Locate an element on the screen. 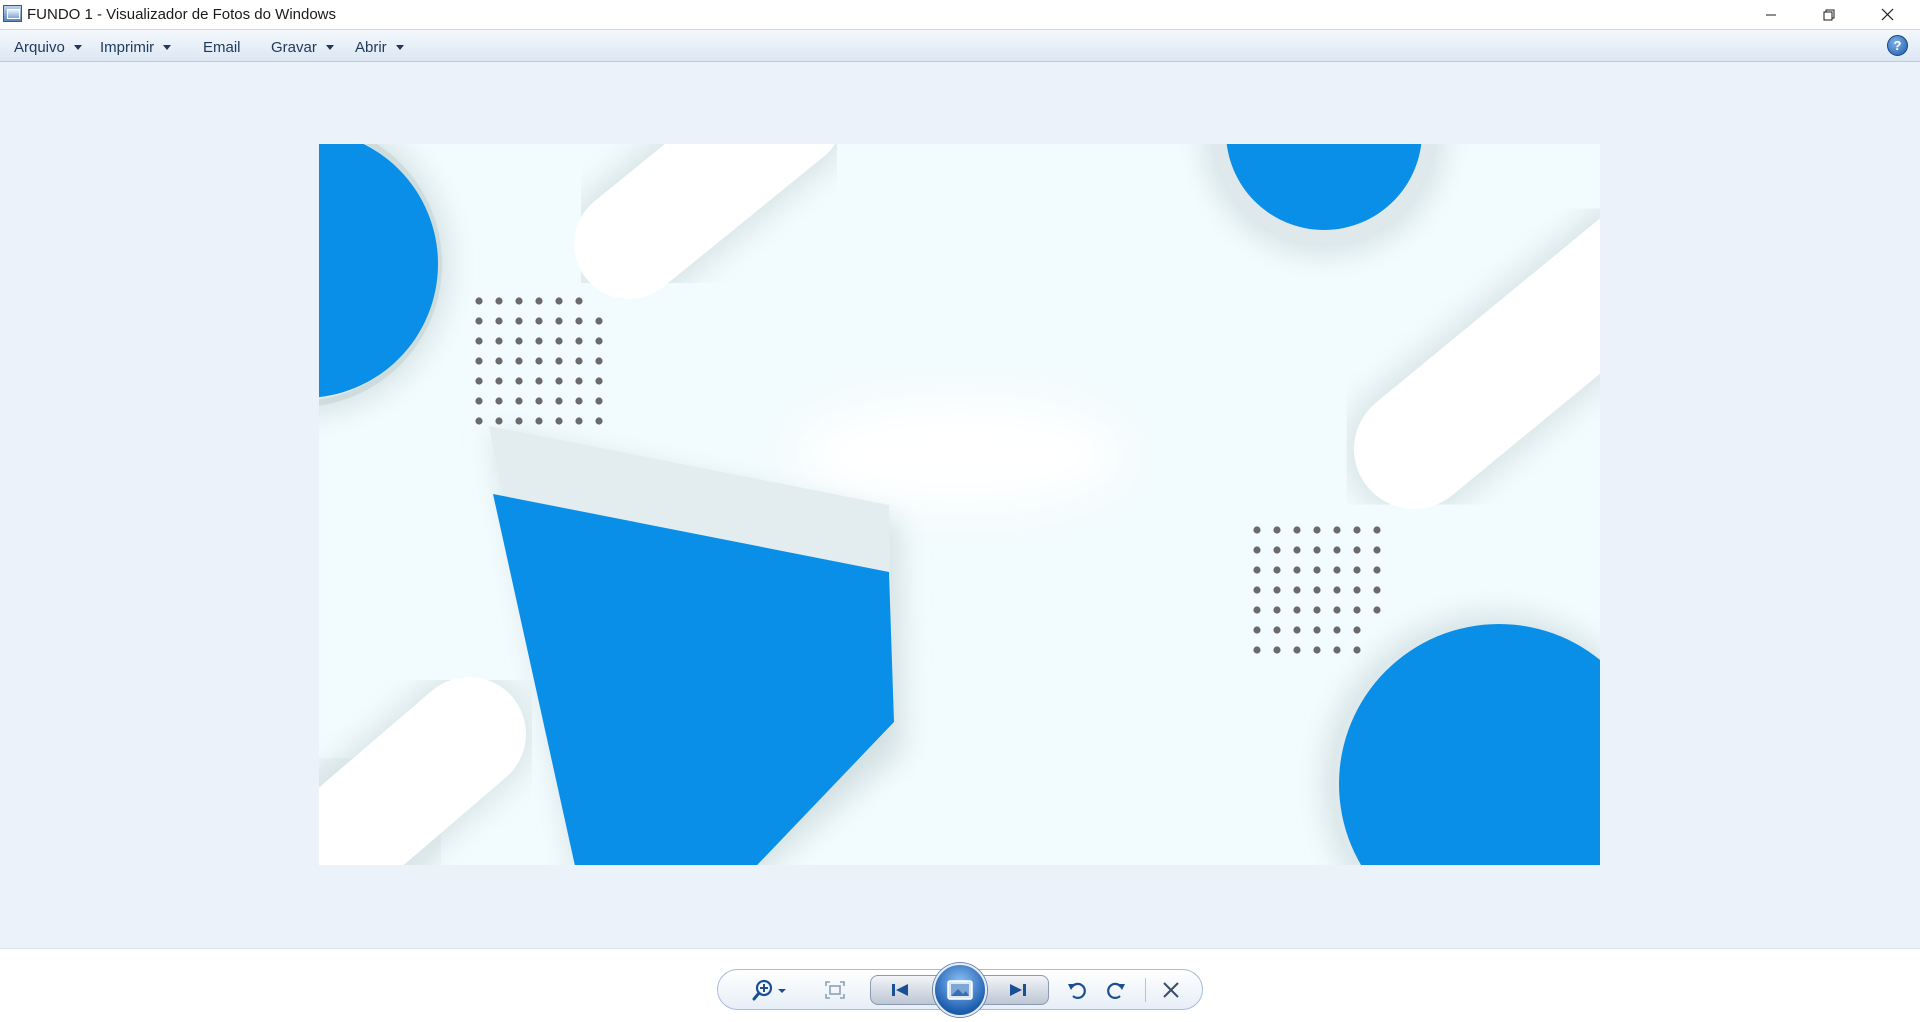 The width and height of the screenshot is (1920, 1022). restore-icon is located at coordinates (1829, 14).